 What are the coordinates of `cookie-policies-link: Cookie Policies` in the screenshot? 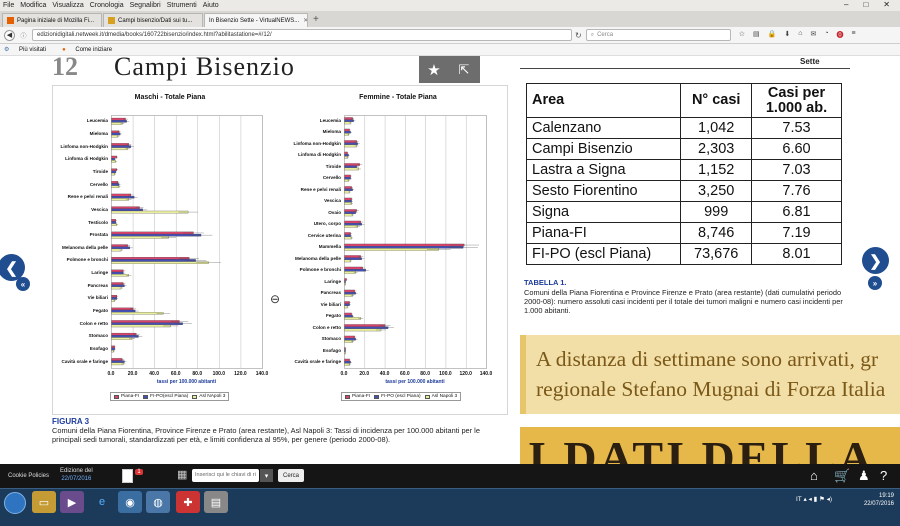 It's located at (28, 476).